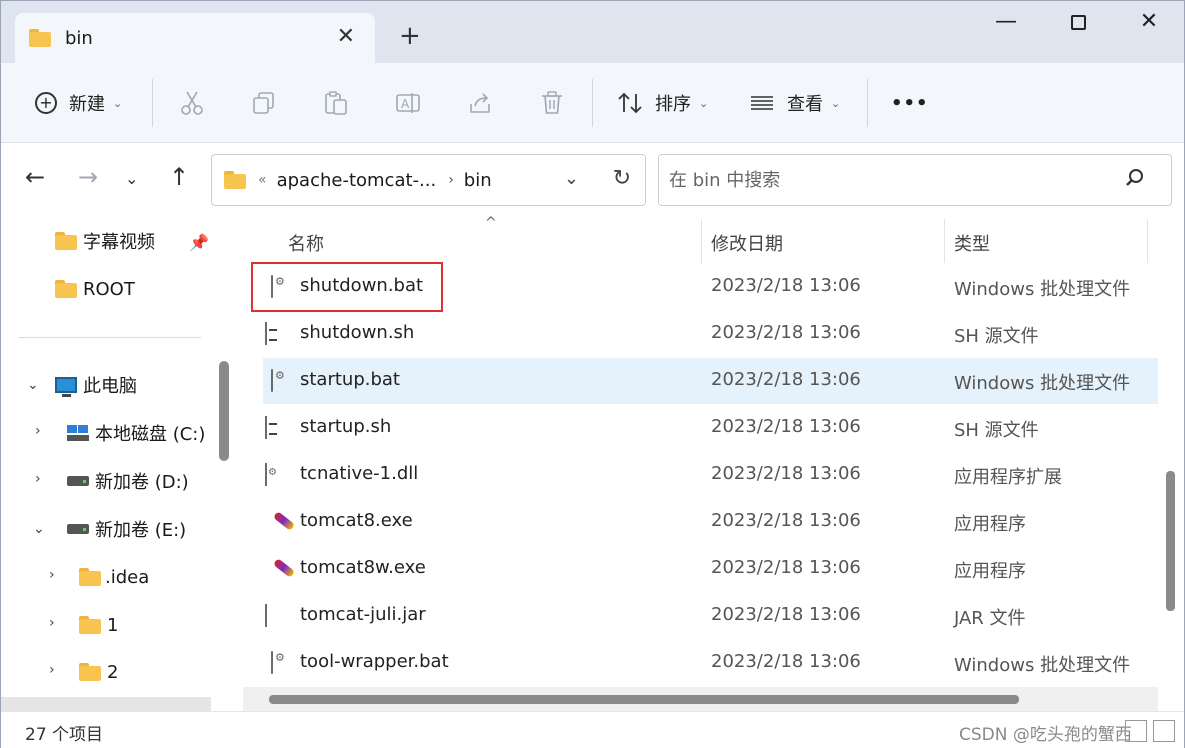  I want to click on file-type: 应用程序扩展, so click(1008, 477).